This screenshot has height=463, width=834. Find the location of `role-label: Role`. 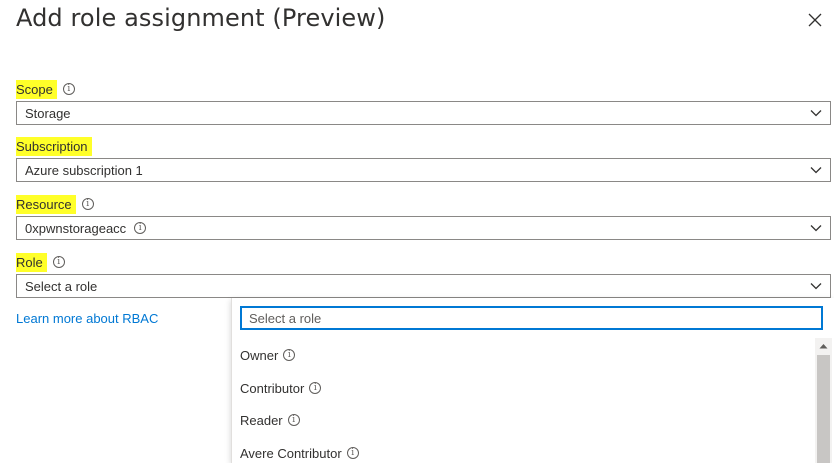

role-label: Role is located at coordinates (31, 262).